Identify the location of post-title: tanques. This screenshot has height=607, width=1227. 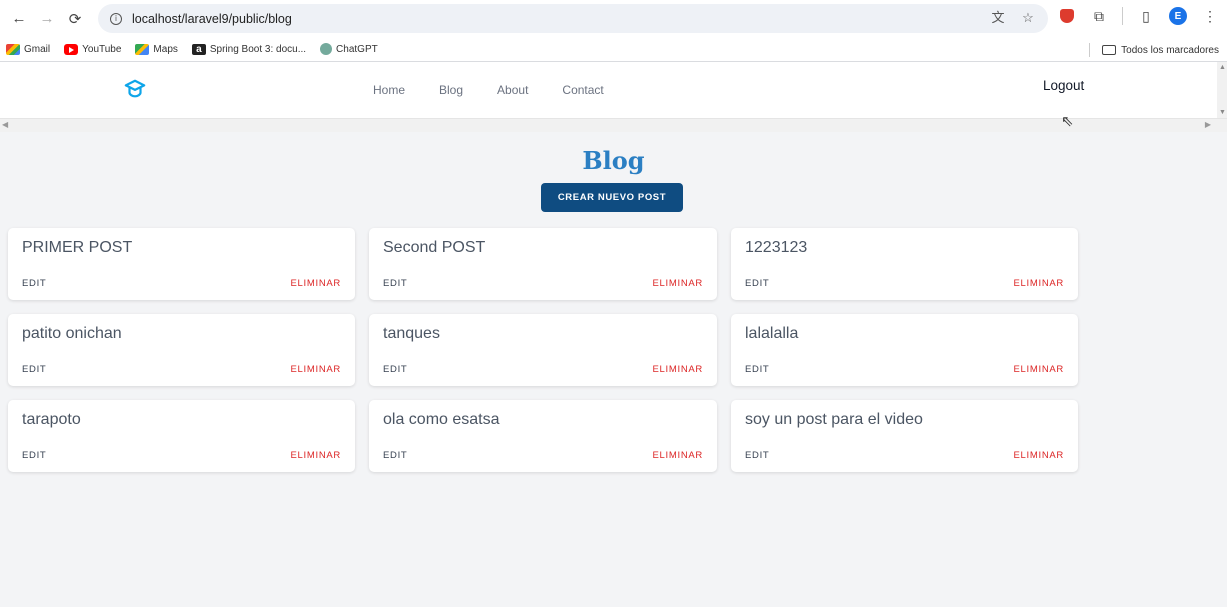
(411, 333).